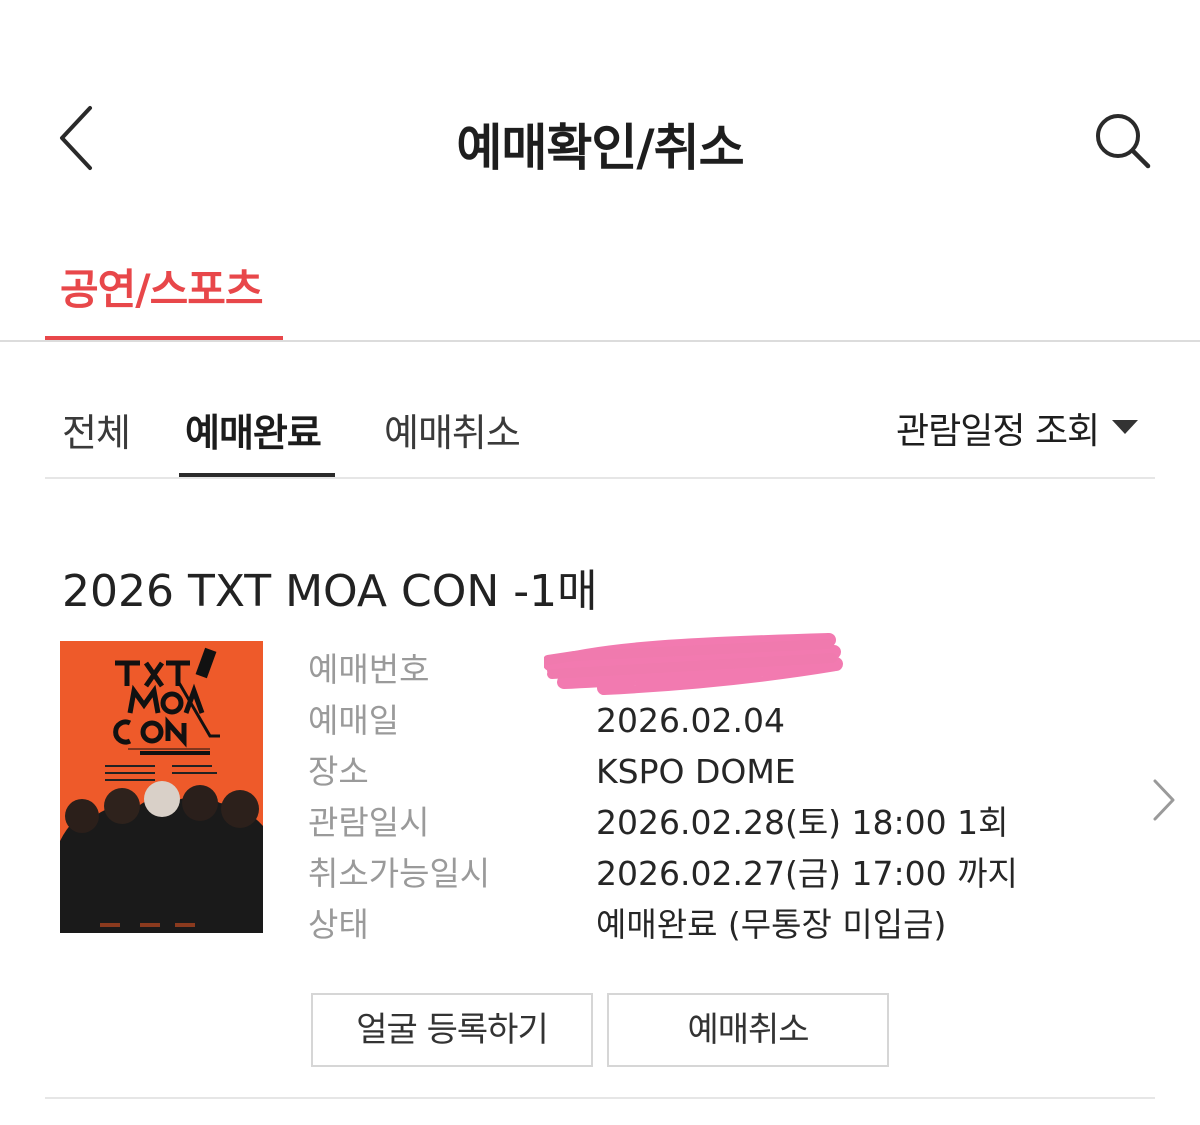 Image resolution: width=1200 pixels, height=1125 pixels. What do you see at coordinates (452, 1030) in the screenshot?
I see `face-register-button: 얼굴 등록하기` at bounding box center [452, 1030].